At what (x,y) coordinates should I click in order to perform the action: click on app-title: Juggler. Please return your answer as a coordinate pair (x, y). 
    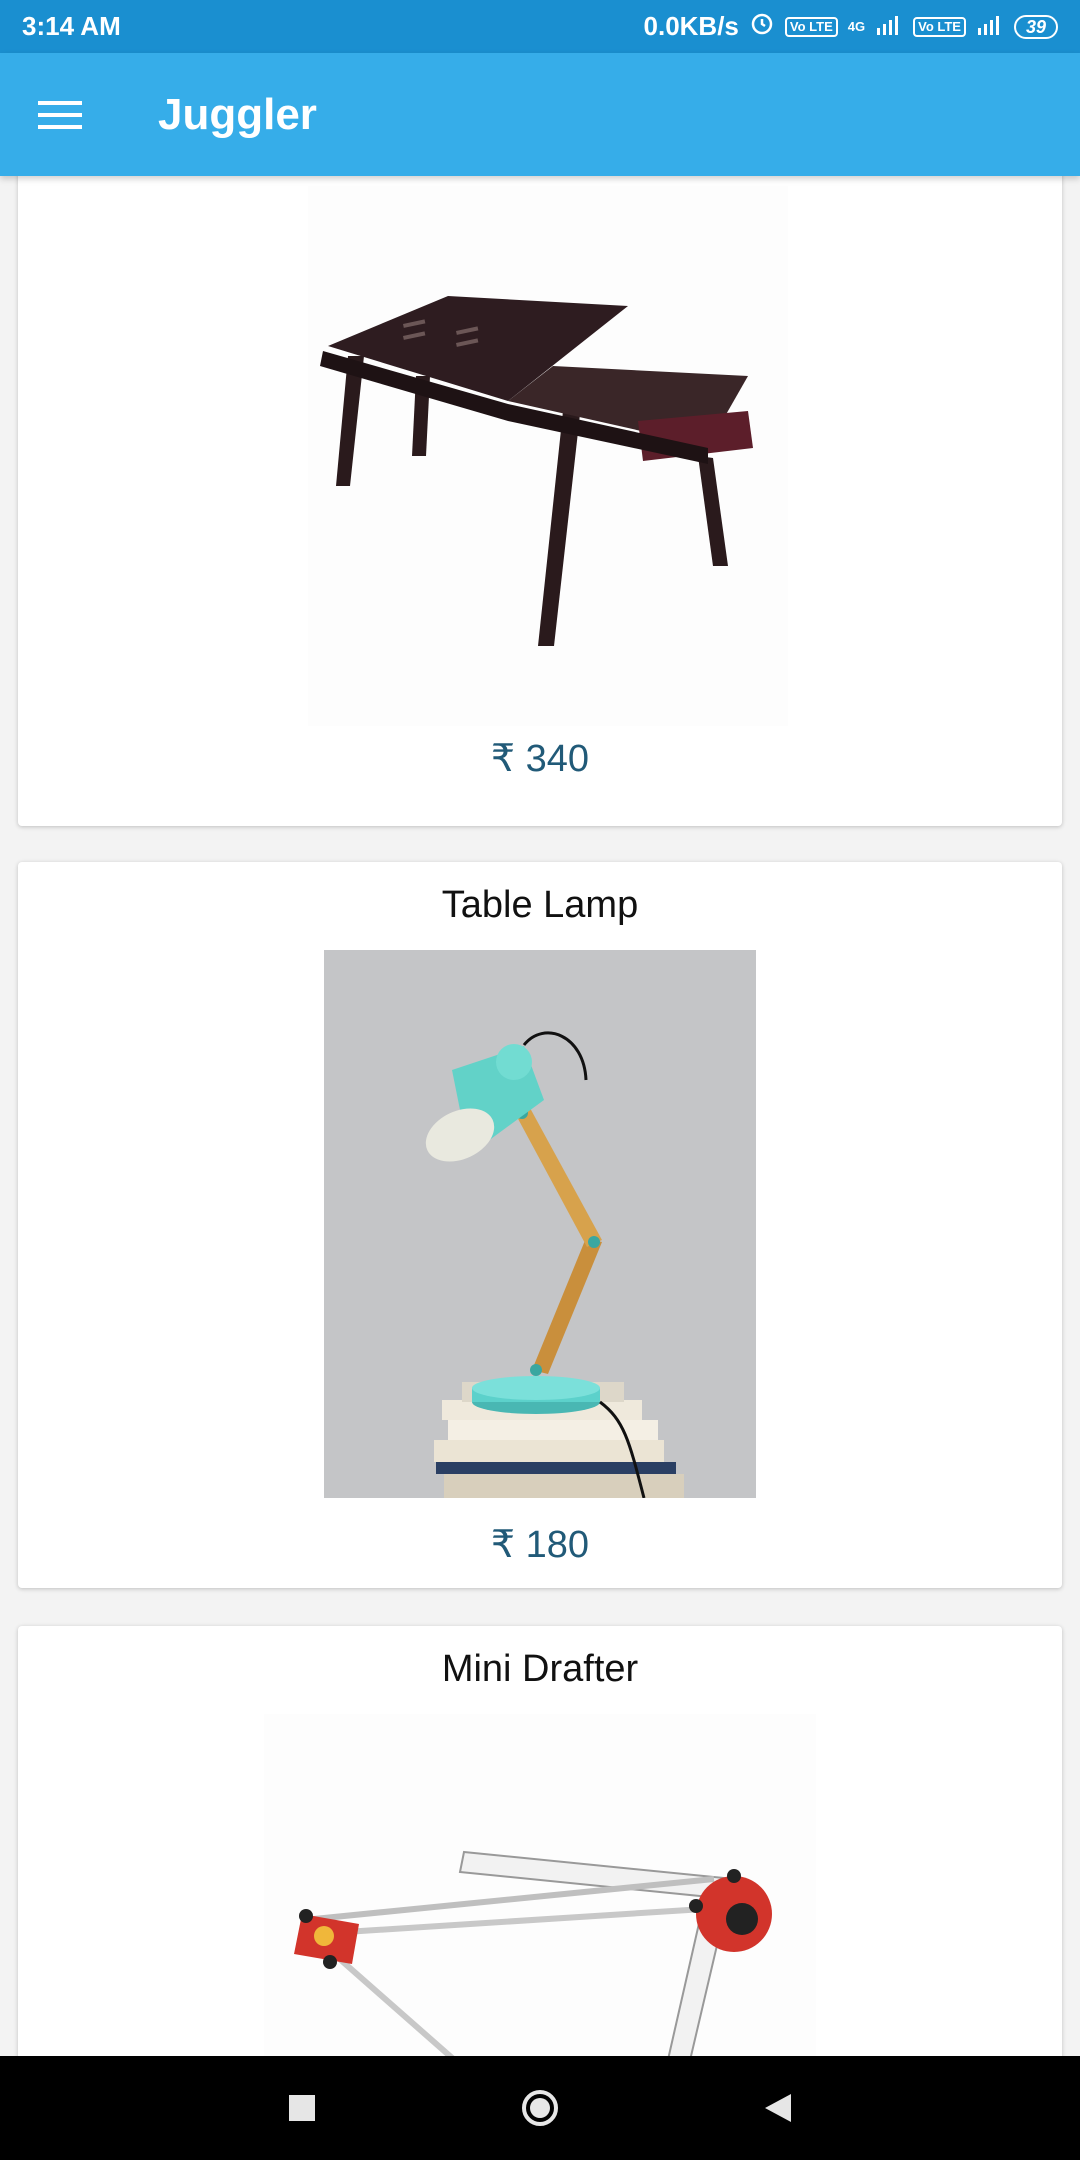
    Looking at the image, I should click on (237, 114).